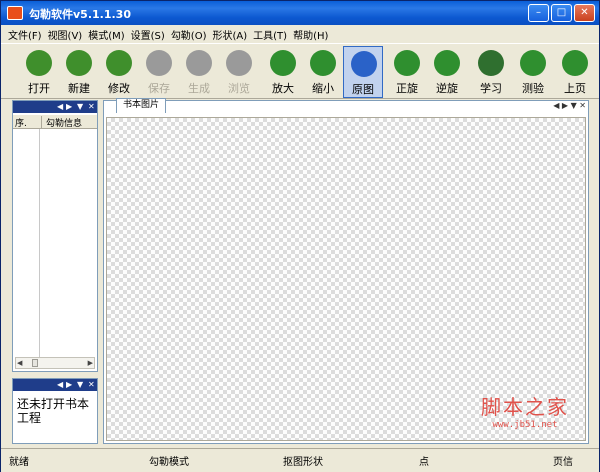  I want to click on scroll-thumb, so click(35, 363).